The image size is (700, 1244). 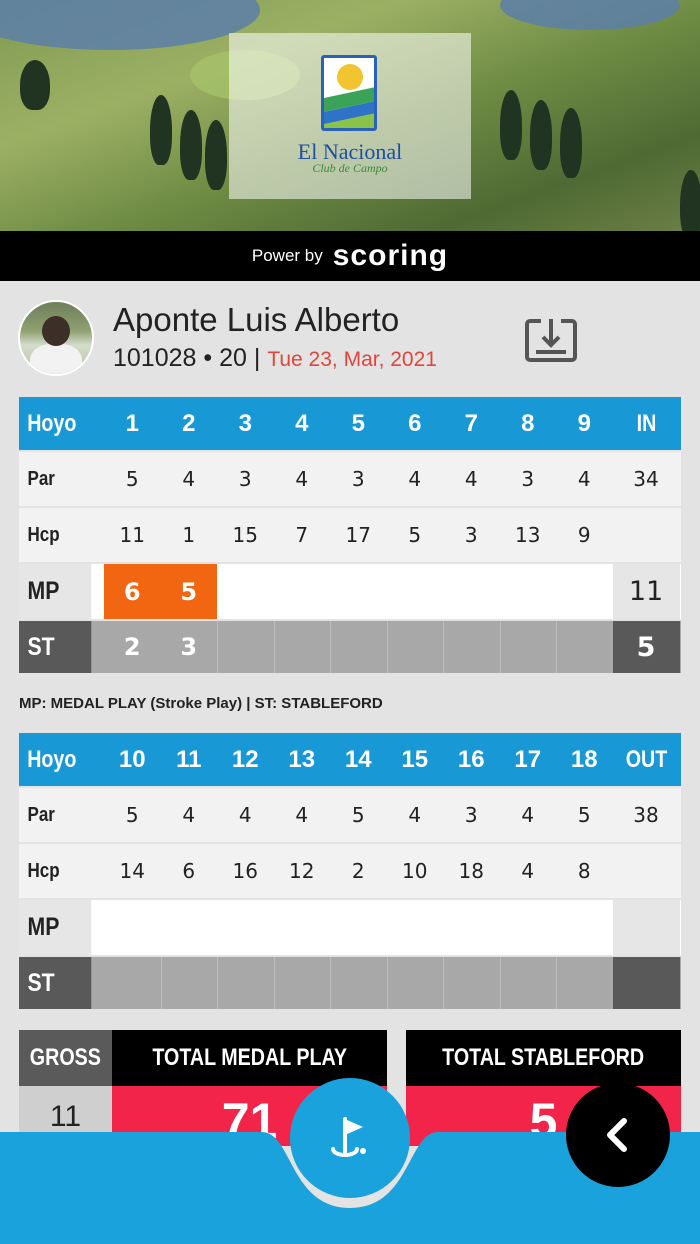 What do you see at coordinates (302, 423) in the screenshot?
I see `hole-number: 4` at bounding box center [302, 423].